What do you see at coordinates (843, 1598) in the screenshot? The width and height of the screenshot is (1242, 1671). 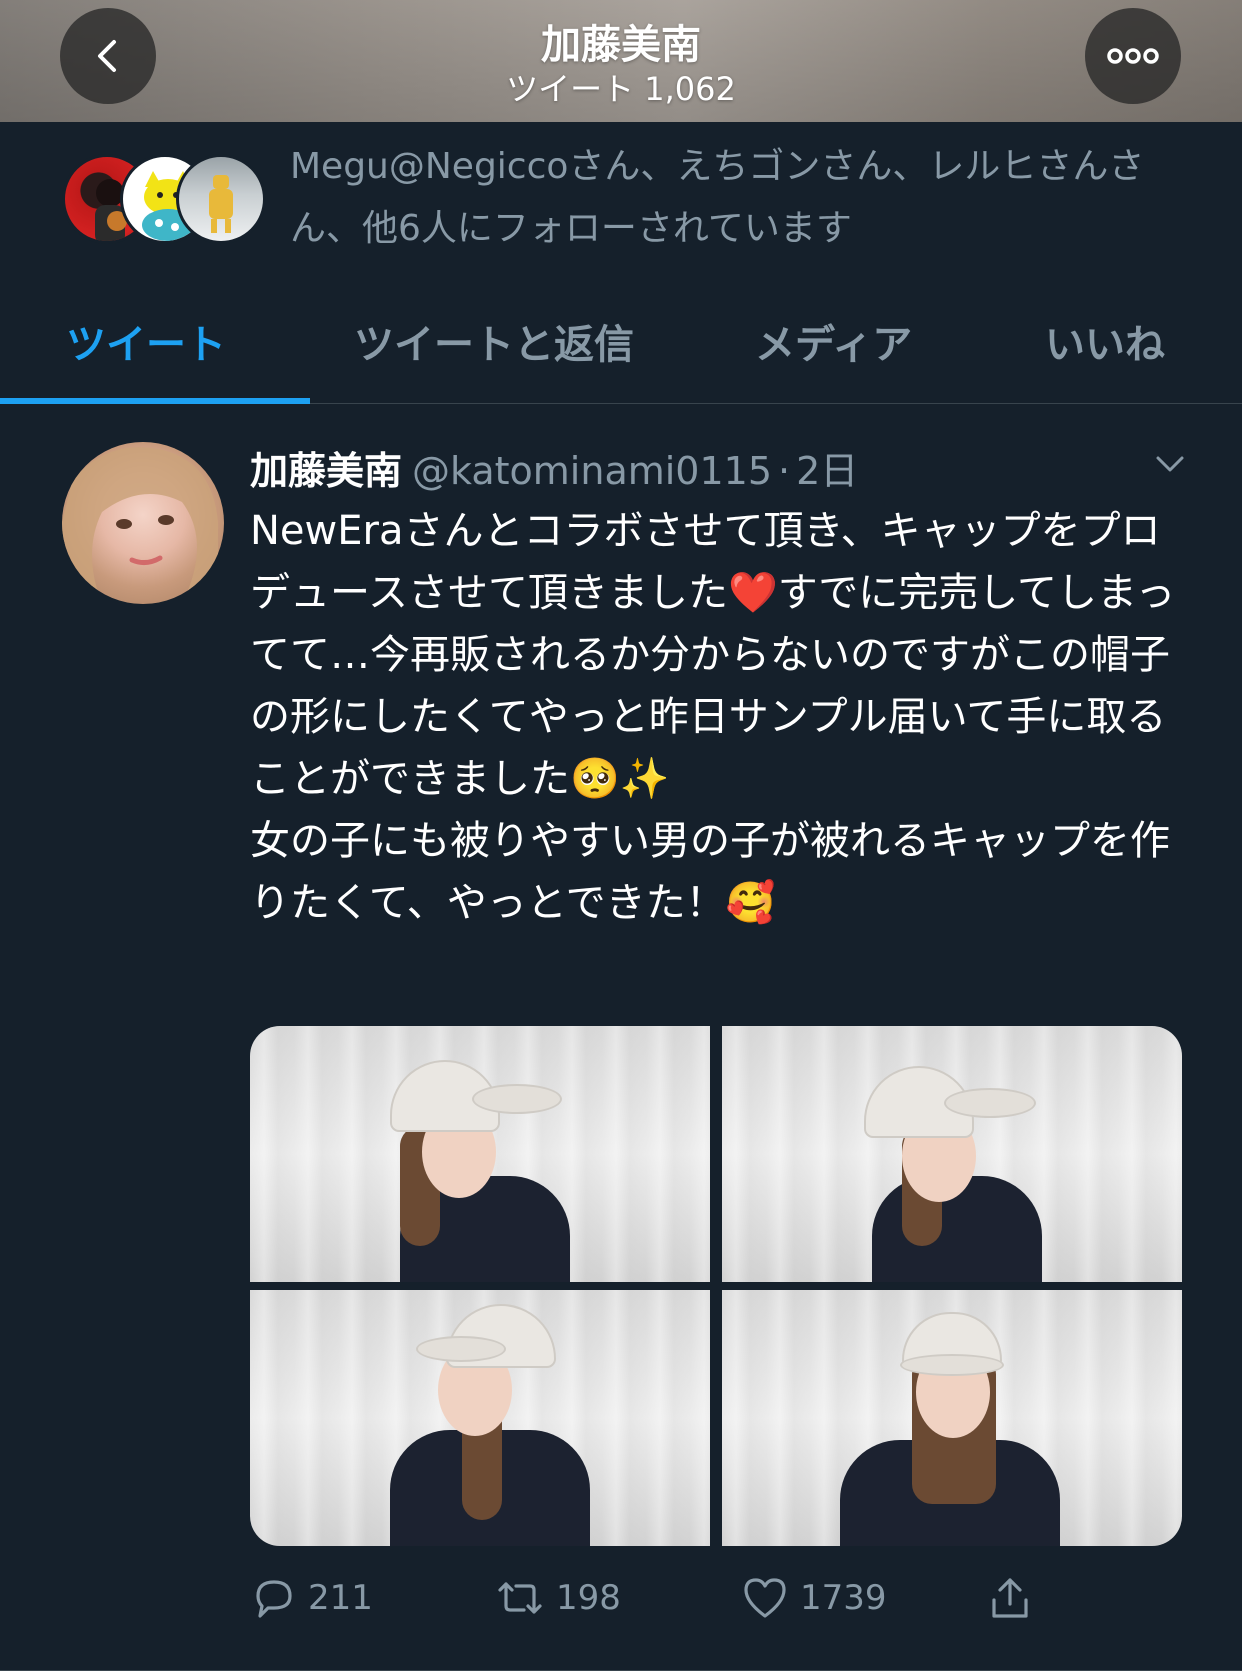 I see `like-count: 1739` at bounding box center [843, 1598].